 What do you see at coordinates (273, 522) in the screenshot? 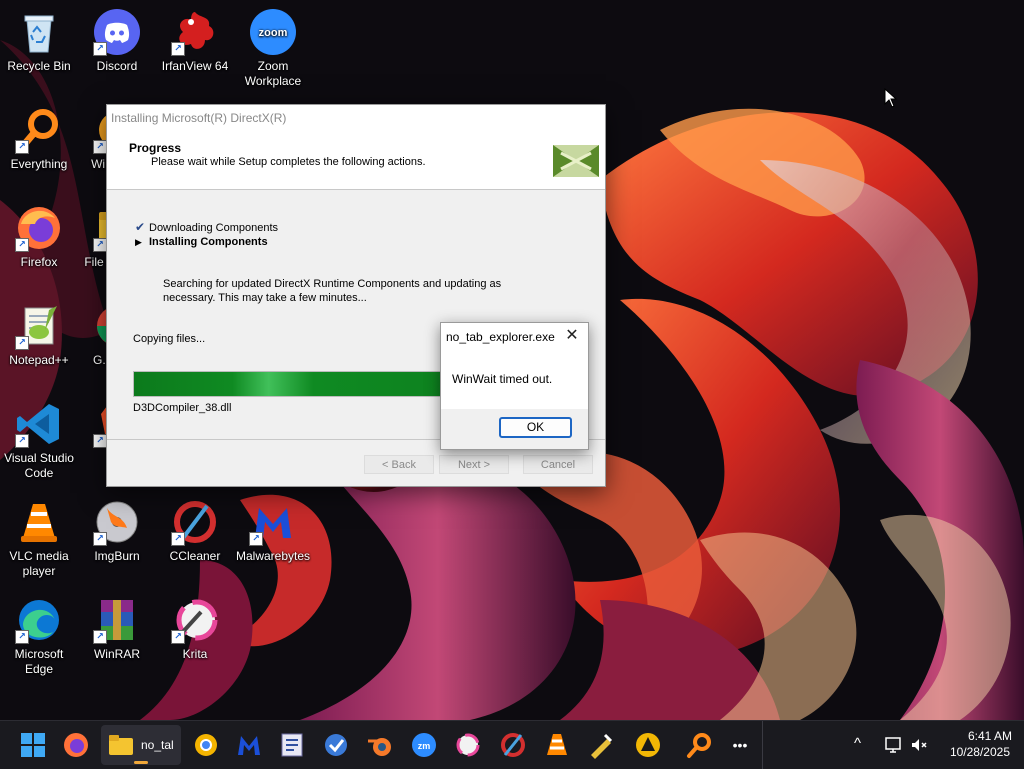
I see `malwarebytes-icon: ↗` at bounding box center [273, 522].